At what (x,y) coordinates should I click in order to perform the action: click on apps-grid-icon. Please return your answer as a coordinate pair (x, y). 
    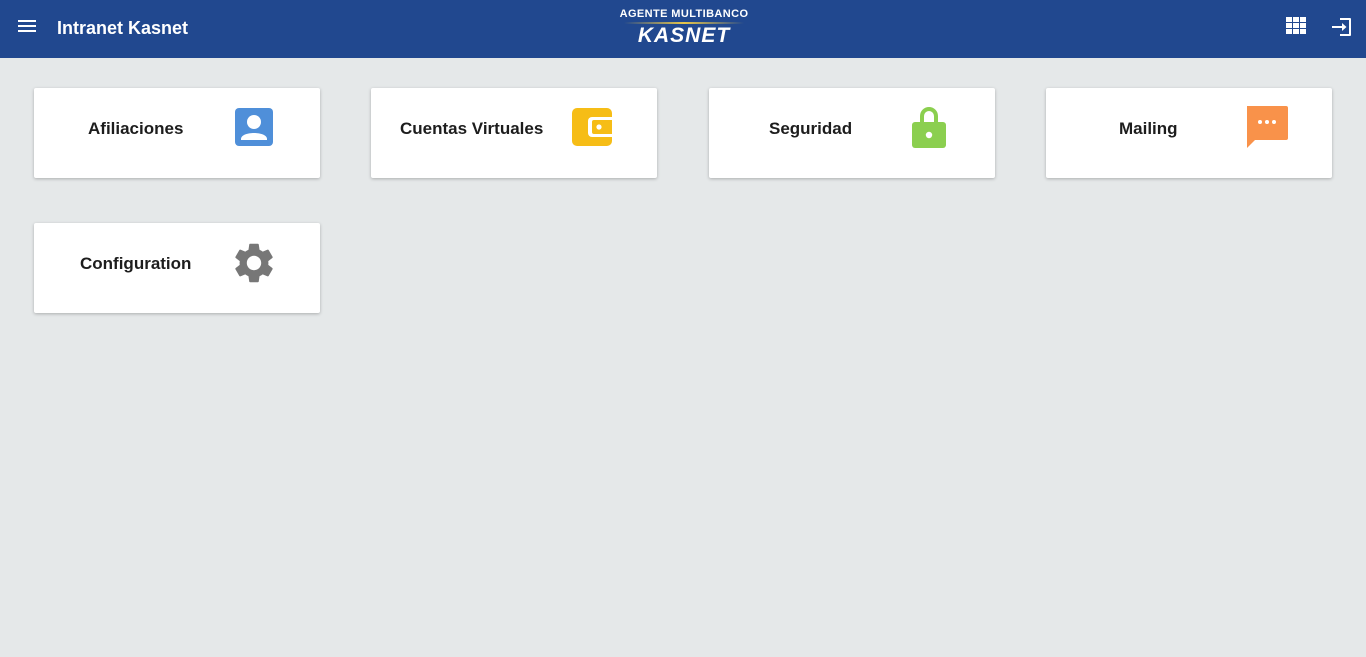
    Looking at the image, I should click on (1296, 25).